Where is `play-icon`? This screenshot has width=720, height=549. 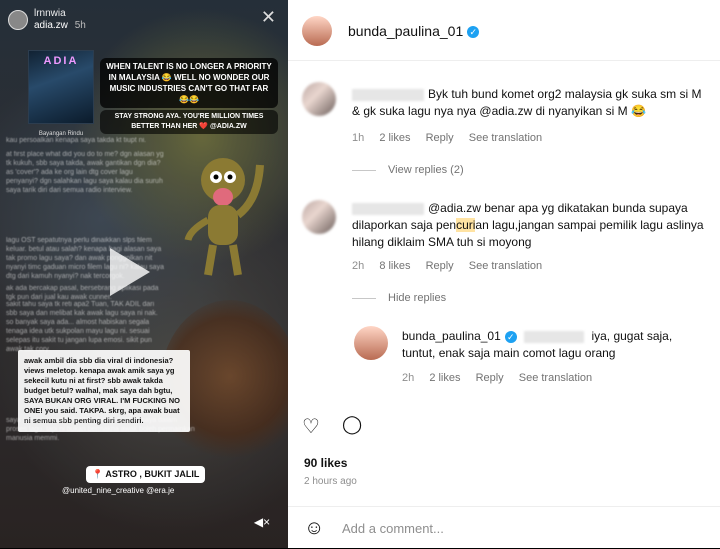 play-icon is located at coordinates (130, 272).